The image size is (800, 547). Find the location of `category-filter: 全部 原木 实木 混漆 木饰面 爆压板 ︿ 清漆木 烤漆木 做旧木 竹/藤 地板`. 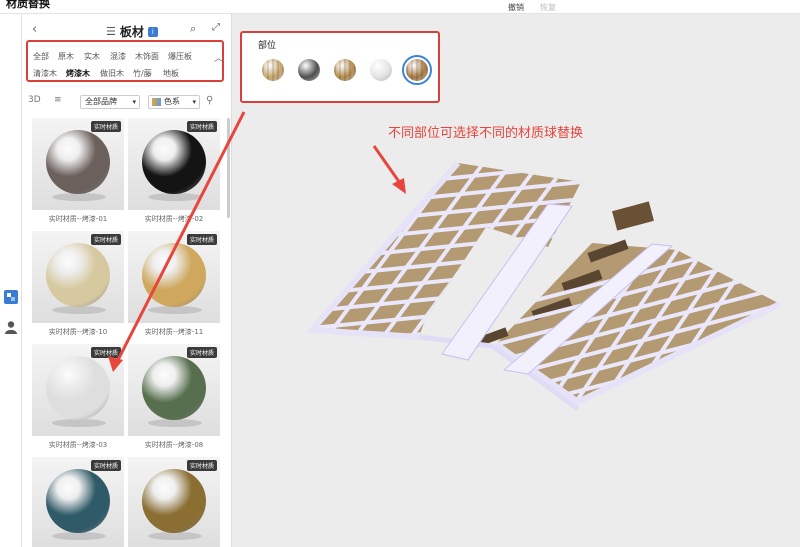

category-filter: 全部 原木 实木 混漆 木饰面 爆压板 ︿ 清漆木 烤漆木 做旧木 竹/藤 地板 is located at coordinates (125, 61).